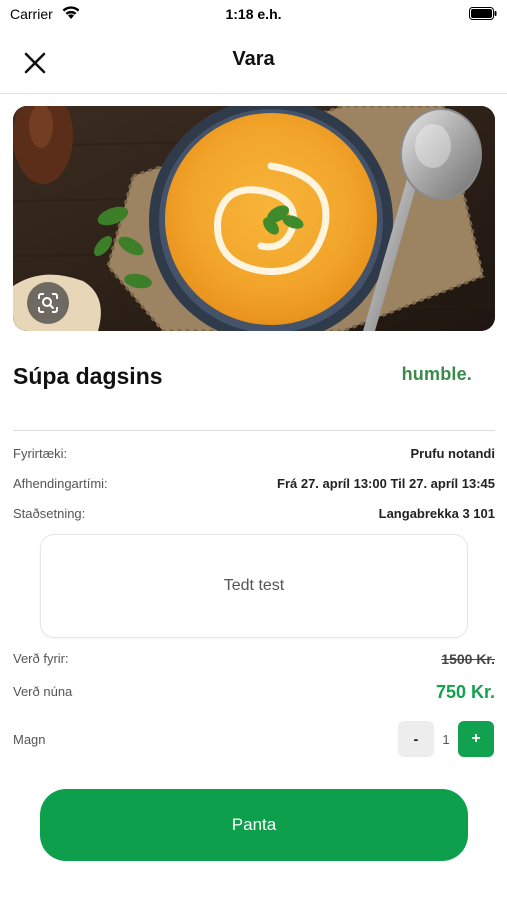 The height and width of the screenshot is (900, 507). I want to click on company-value: Prufu notandi, so click(453, 453).